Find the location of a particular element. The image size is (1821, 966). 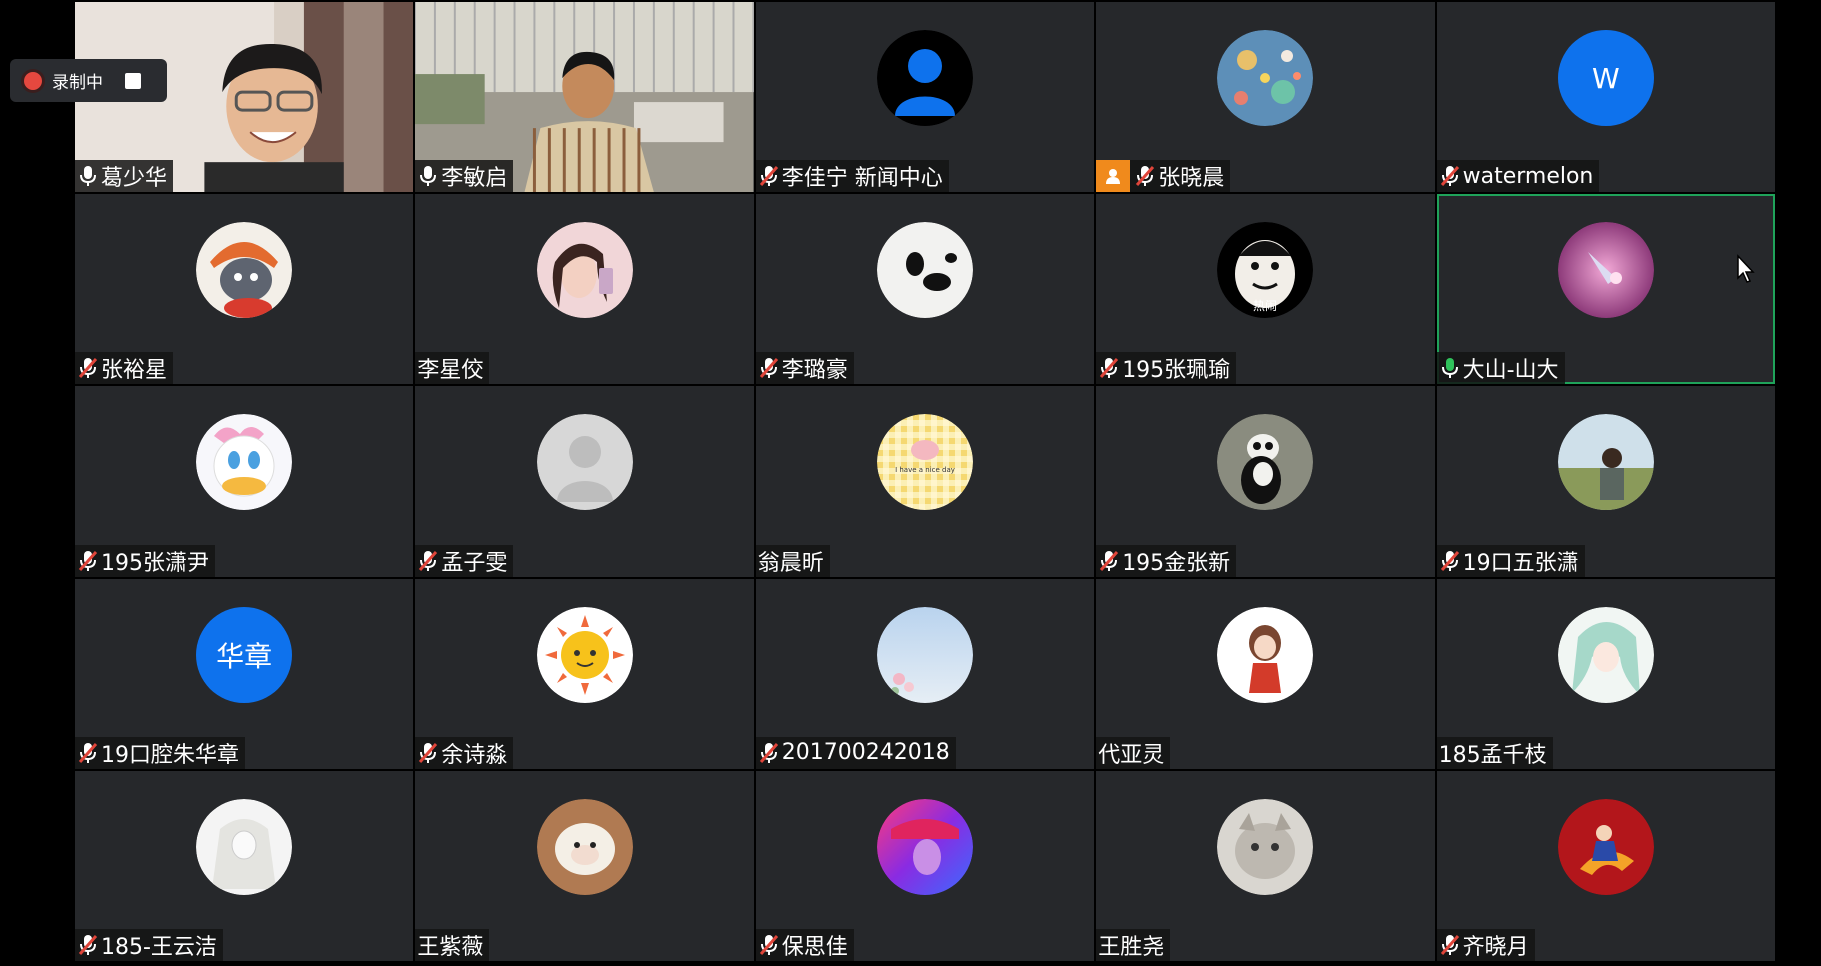

participant-name-label: 李星佼 is located at coordinates (452, 368).